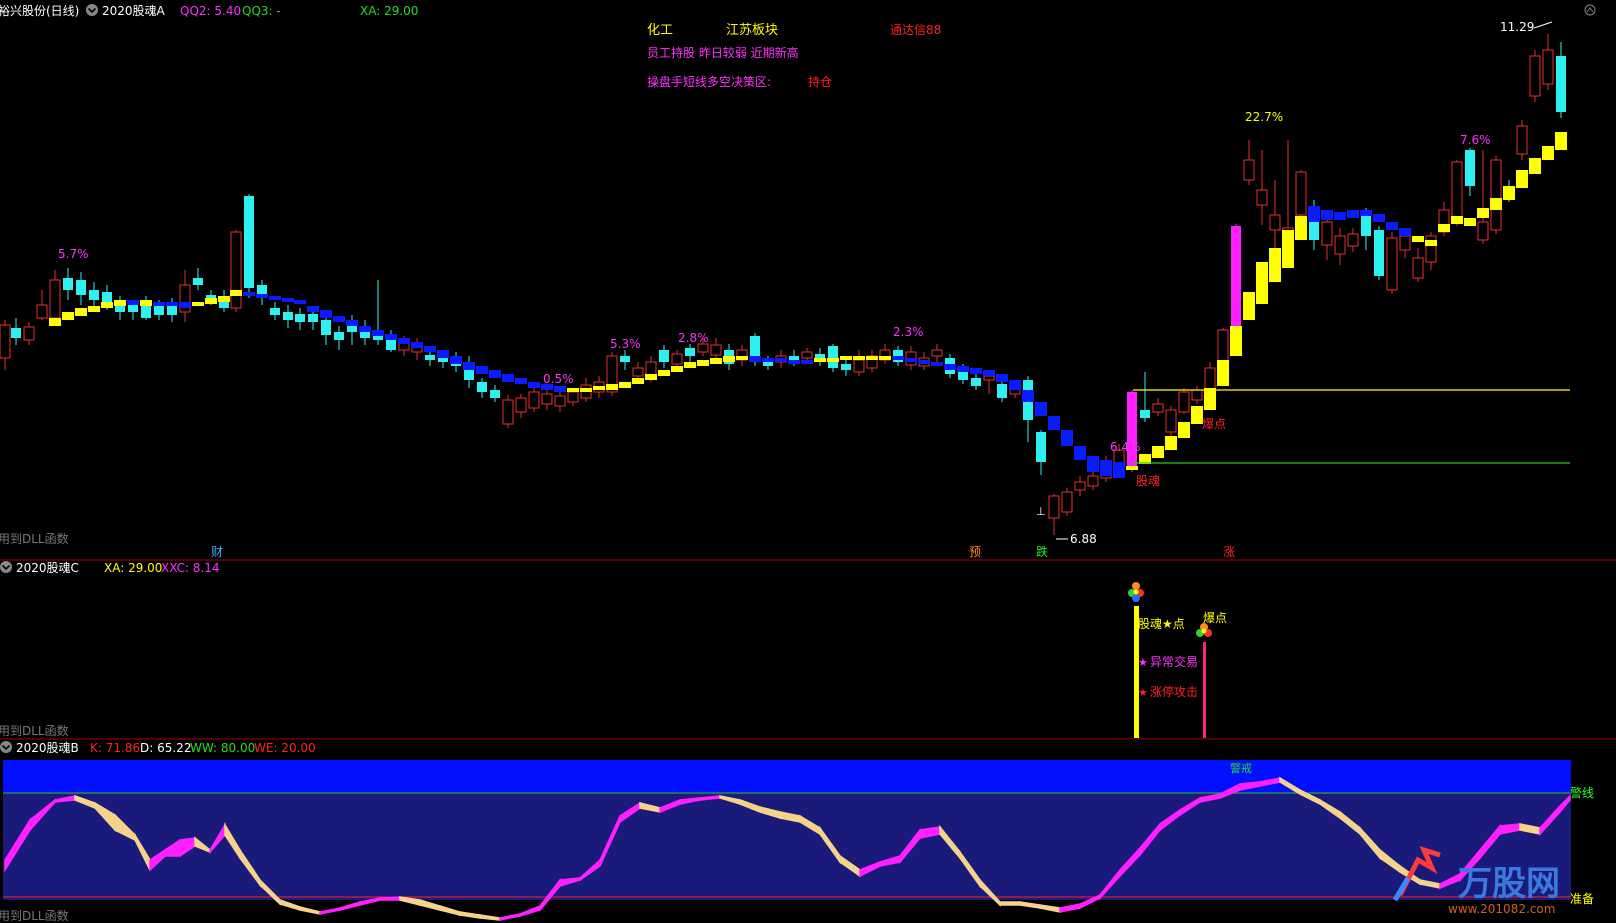 This screenshot has width=1616, height=923. What do you see at coordinates (693, 338) in the screenshot?
I see `pct-label: 2.8%` at bounding box center [693, 338].